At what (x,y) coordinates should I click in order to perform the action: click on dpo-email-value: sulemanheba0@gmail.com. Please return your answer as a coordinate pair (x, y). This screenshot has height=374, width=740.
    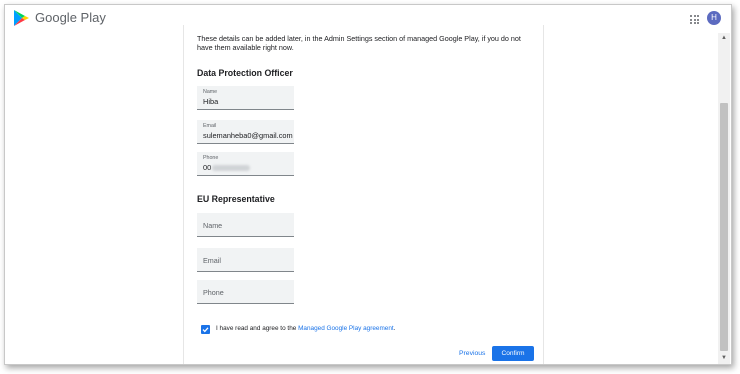
    Looking at the image, I should click on (248, 135).